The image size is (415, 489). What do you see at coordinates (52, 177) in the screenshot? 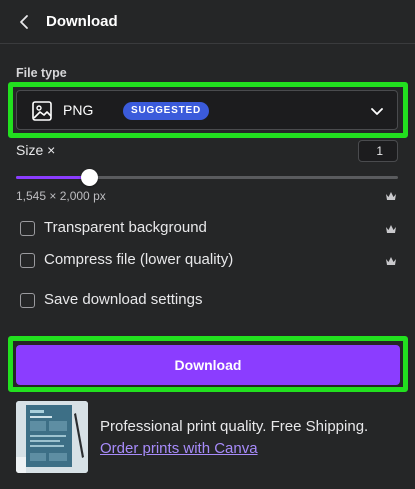
I see `slider-fill` at bounding box center [52, 177].